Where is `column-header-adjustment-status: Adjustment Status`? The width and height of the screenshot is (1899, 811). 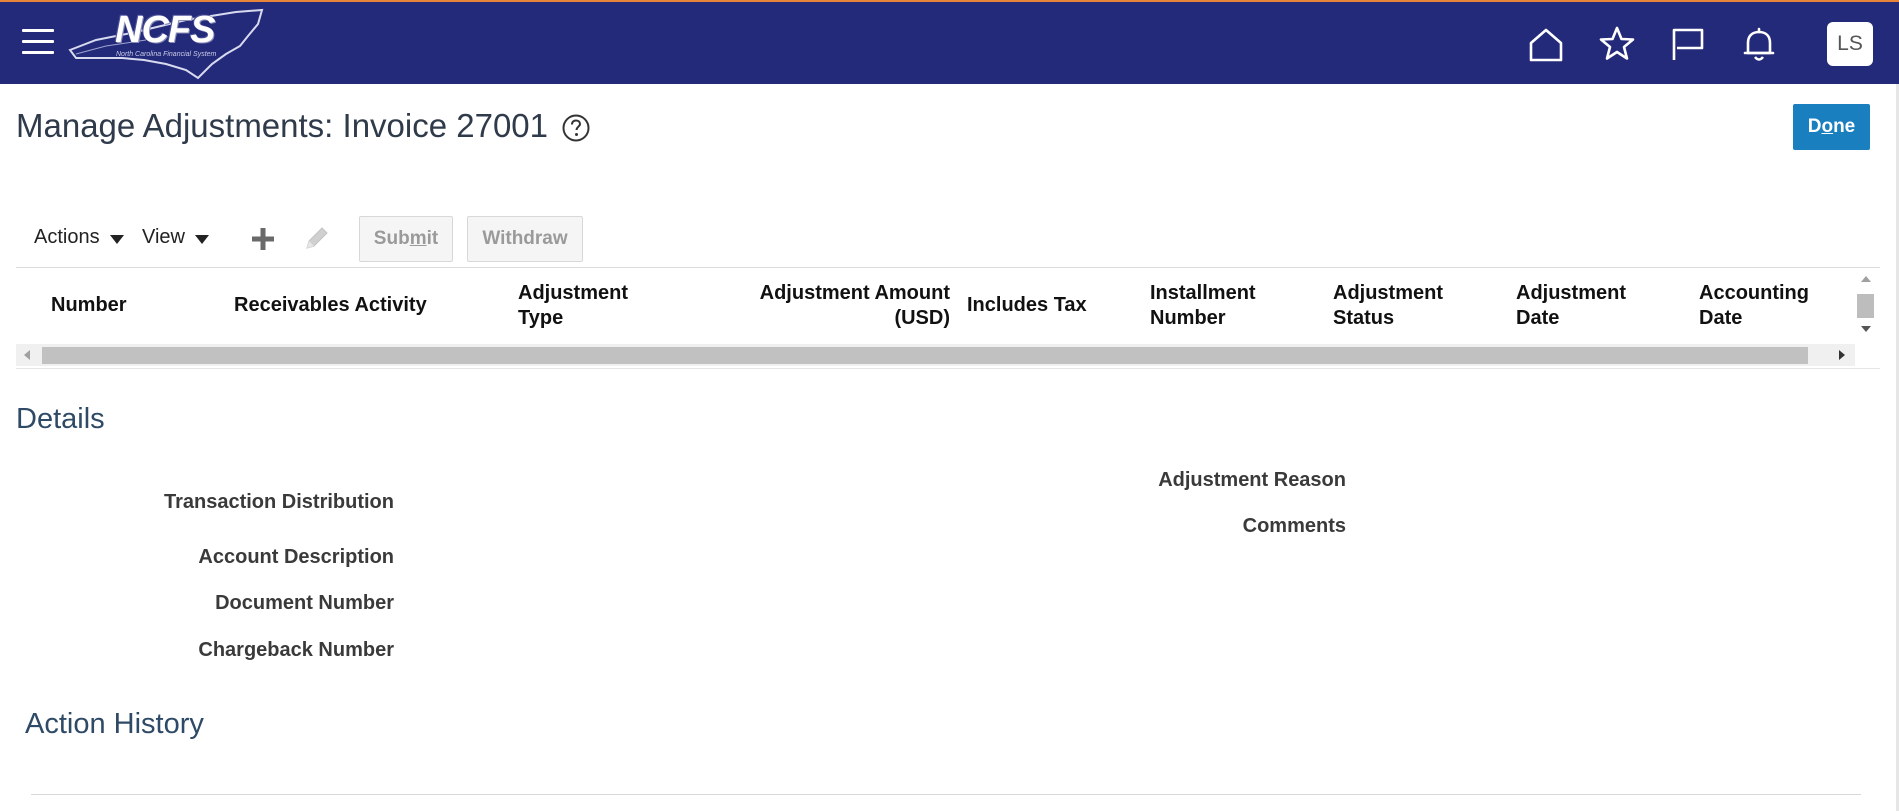
column-header-adjustment-status: Adjustment Status is located at coordinates (1388, 306).